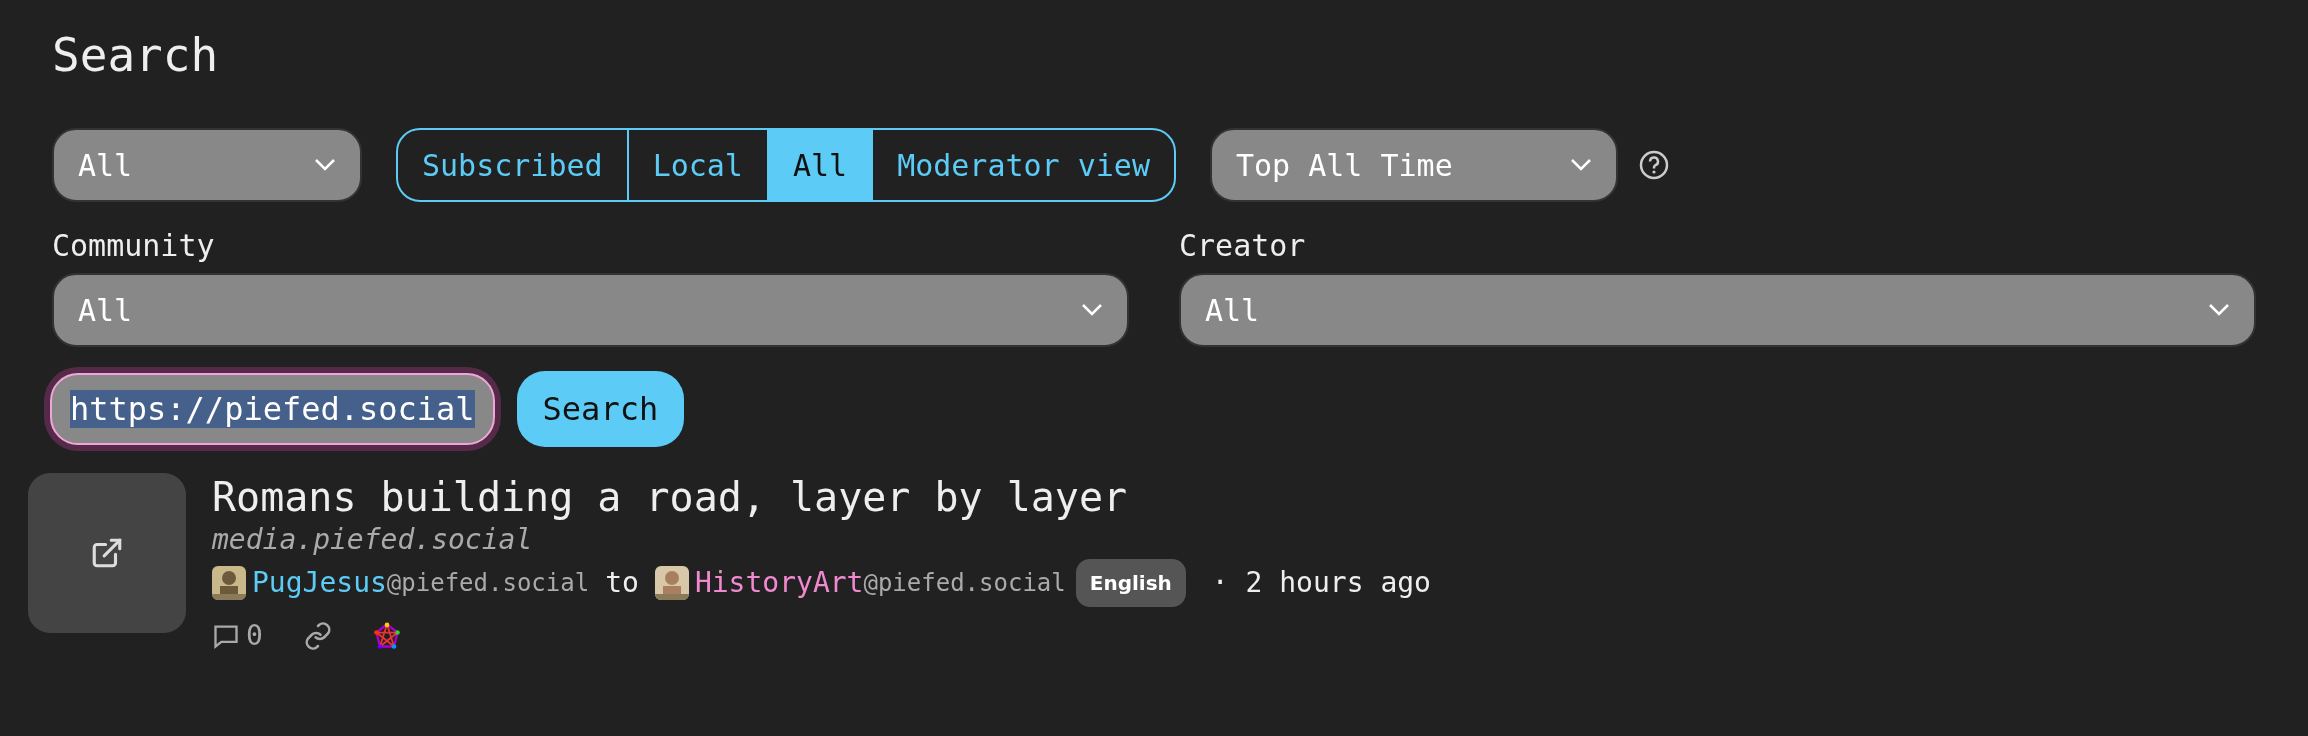 This screenshot has height=736, width=2308. I want to click on post-time: · 2 hours ago, so click(1321, 583).